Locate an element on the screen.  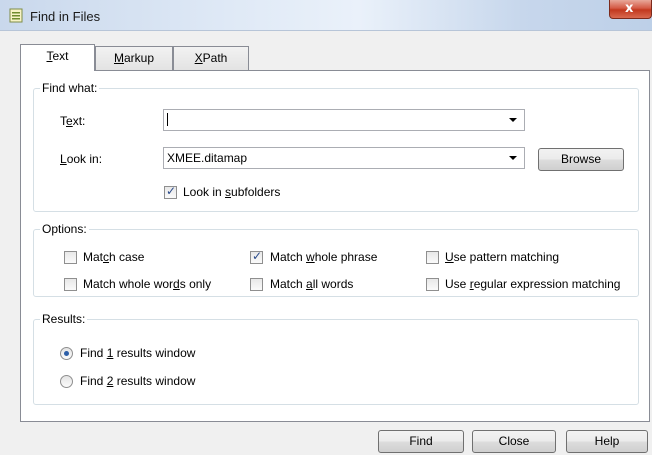
radio-dot-icon is located at coordinates (66, 353).